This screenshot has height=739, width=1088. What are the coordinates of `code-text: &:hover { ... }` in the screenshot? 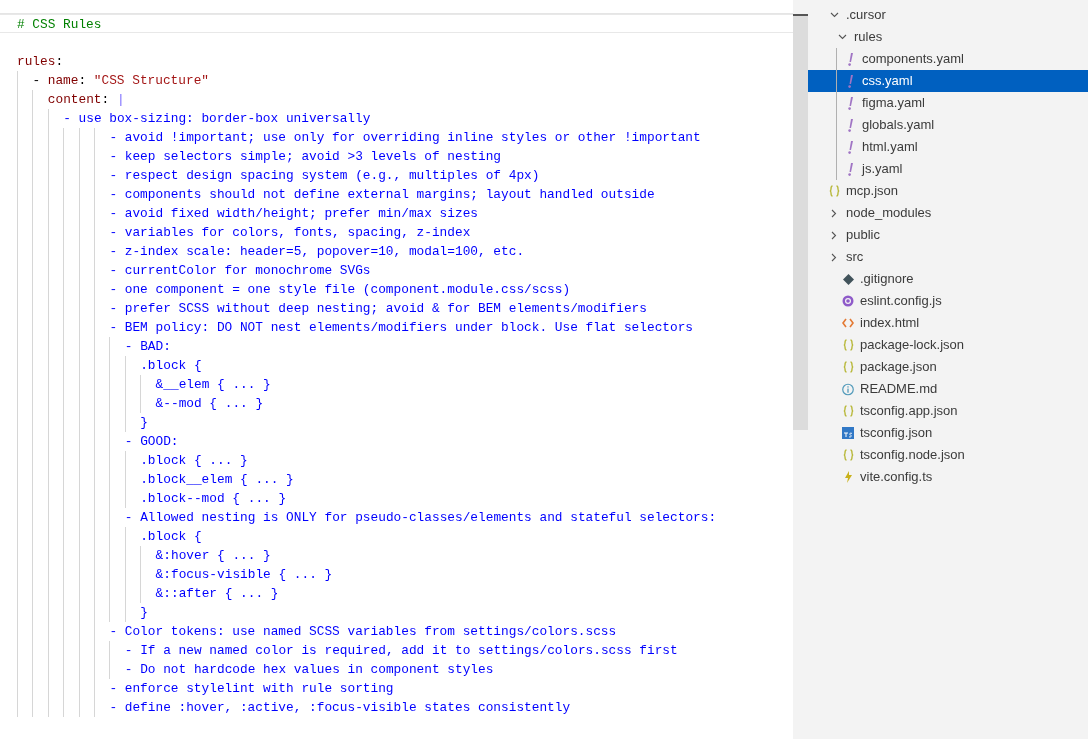 It's located at (213, 555).